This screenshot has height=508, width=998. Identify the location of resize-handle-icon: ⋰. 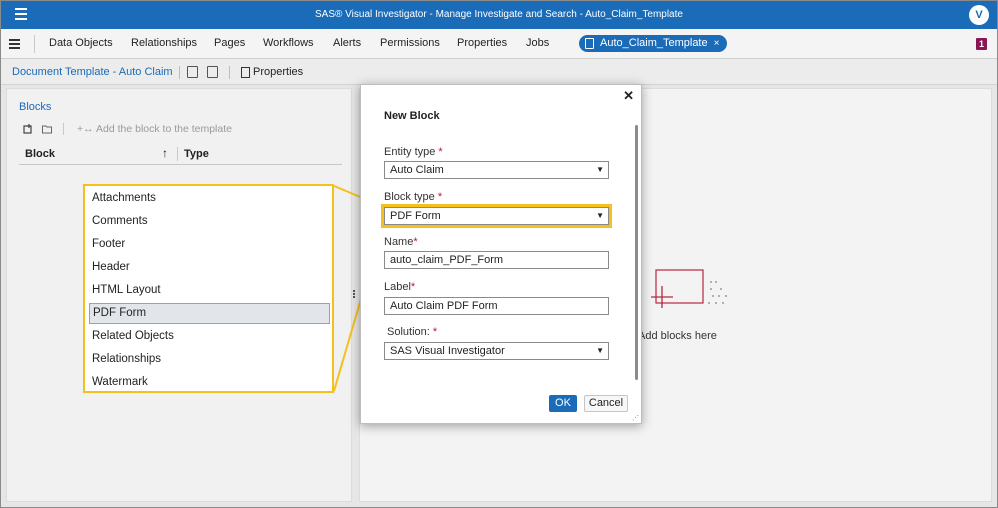
(635, 418).